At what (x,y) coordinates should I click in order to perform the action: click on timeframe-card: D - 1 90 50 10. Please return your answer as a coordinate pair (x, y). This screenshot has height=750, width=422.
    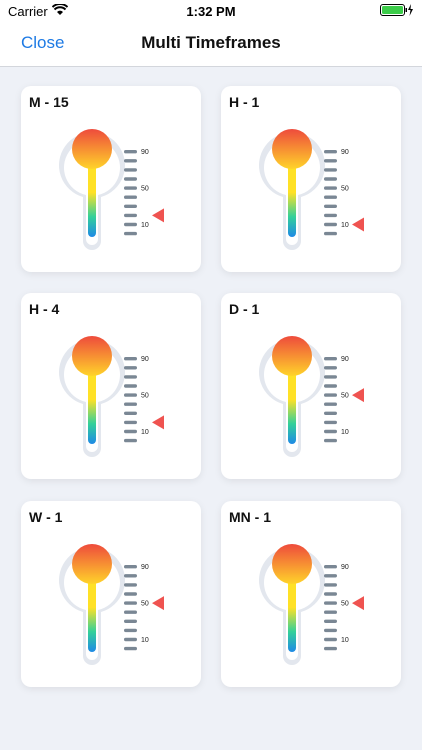
    Looking at the image, I should click on (311, 386).